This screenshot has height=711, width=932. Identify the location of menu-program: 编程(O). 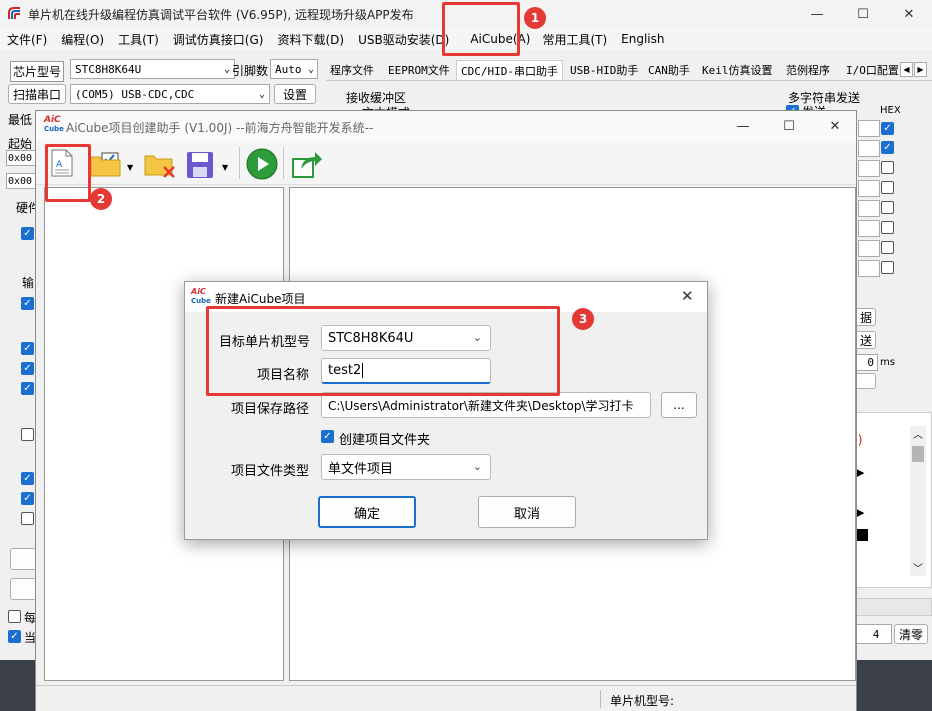
(82, 39).